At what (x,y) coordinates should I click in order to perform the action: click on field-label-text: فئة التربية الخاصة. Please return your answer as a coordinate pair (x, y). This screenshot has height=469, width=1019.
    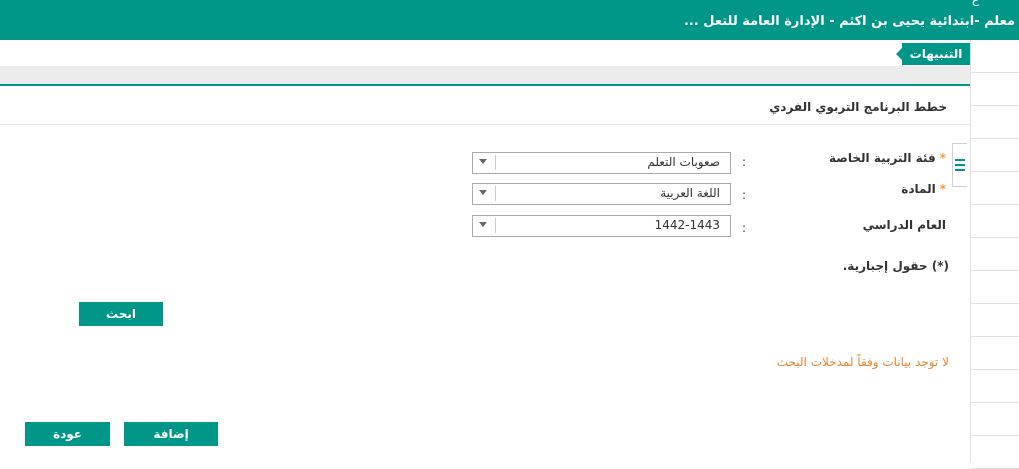
    Looking at the image, I should click on (882, 158).